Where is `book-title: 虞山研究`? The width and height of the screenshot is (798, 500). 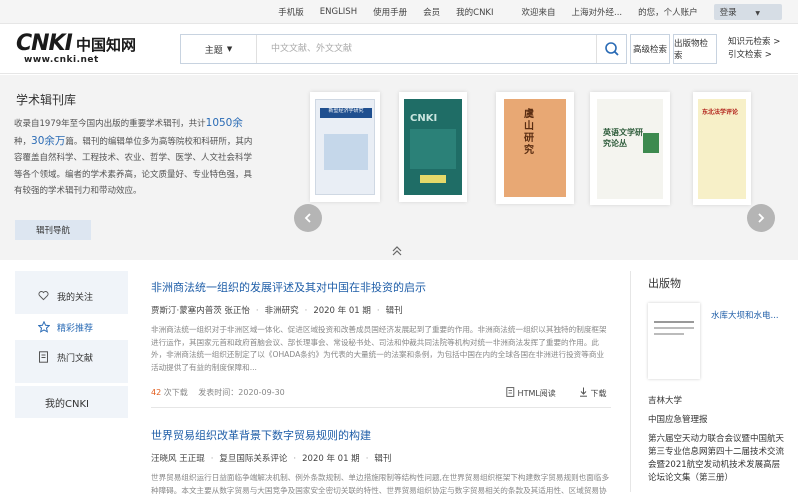 book-title: 虞山研究 is located at coordinates (529, 132).